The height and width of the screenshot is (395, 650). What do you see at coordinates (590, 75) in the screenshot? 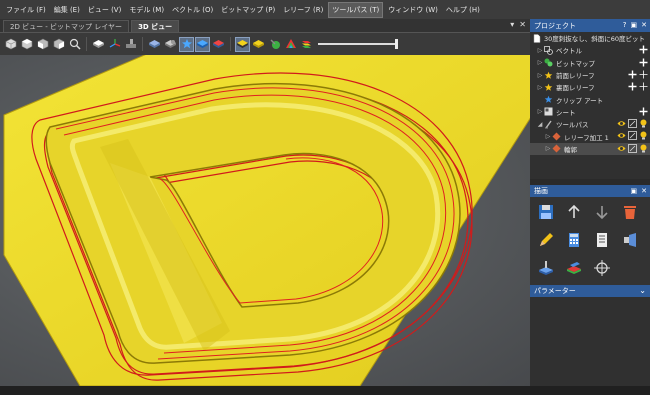
I see `tree-item-front-relief: ▷ 前面レリーフ` at bounding box center [590, 75].